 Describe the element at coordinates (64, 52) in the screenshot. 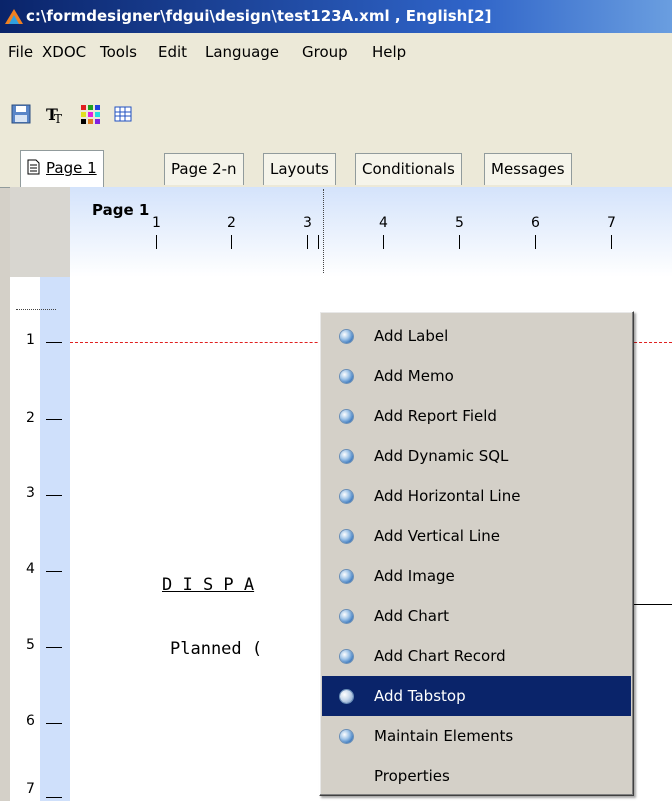

I see `menu-xdoc: XDOC` at that location.